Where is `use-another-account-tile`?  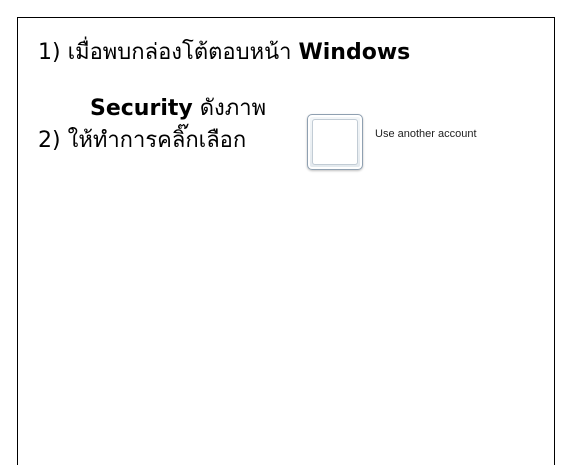
use-another-account-tile is located at coordinates (335, 142).